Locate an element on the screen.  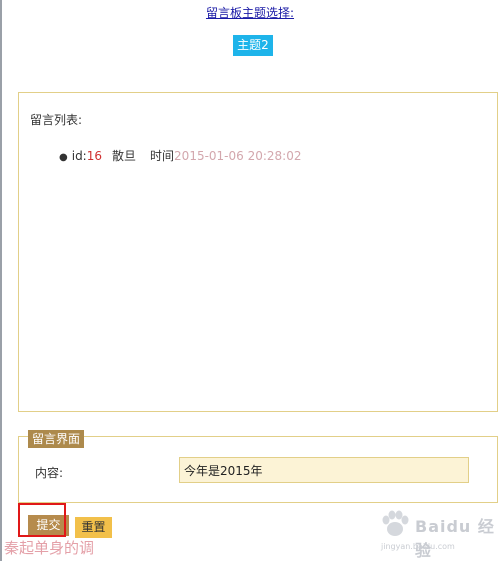
baidu-jingyan-watermark: Baidu 经验 jingyan.baidu.com is located at coordinates (437, 532).